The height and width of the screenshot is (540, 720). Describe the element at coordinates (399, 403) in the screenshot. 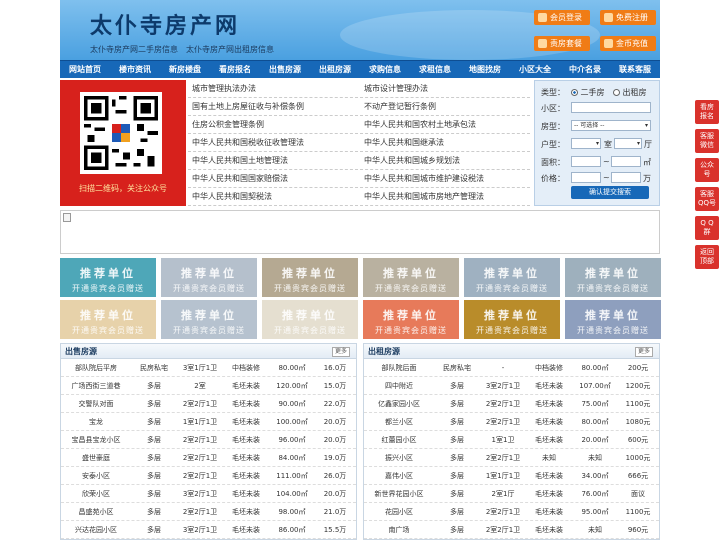

I see `listing-community: 亿鑫家园小区` at that location.